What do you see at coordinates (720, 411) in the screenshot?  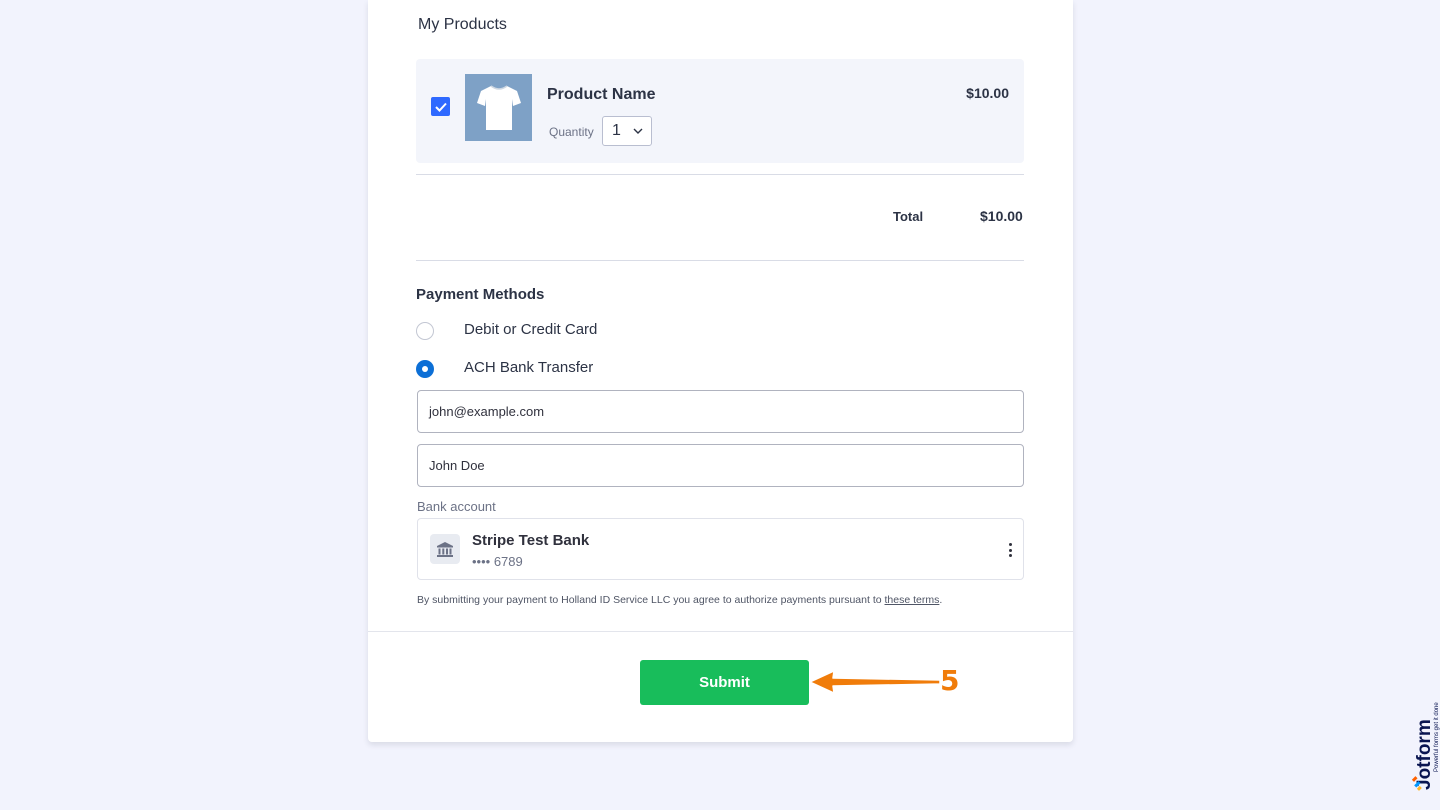 I see `email-field: john@example.com` at bounding box center [720, 411].